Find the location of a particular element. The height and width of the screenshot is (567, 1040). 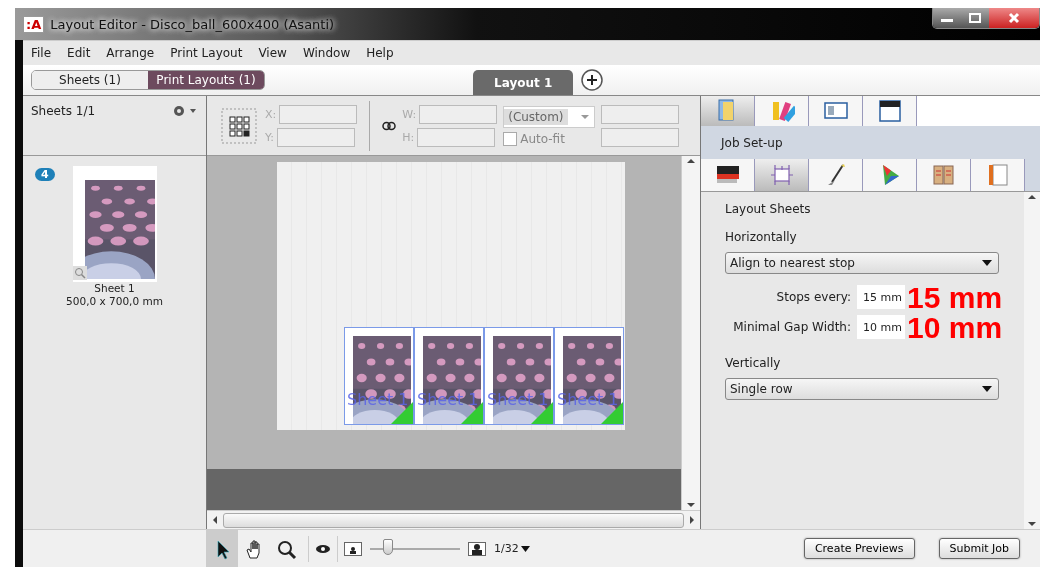

swatches-icon is located at coordinates (783, 112).